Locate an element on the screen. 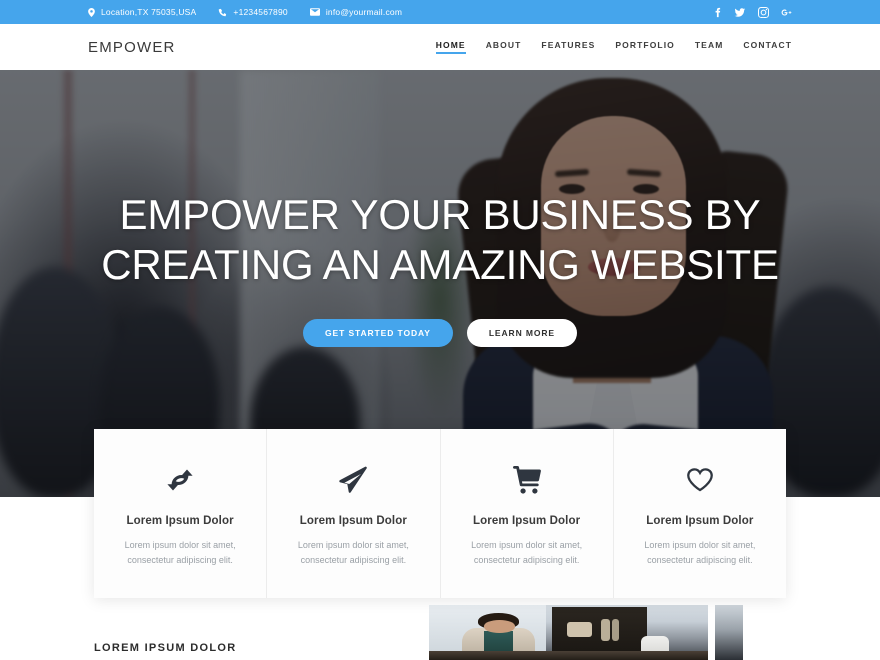  nav-item-portfolio: PORTFOLIO is located at coordinates (644, 47).